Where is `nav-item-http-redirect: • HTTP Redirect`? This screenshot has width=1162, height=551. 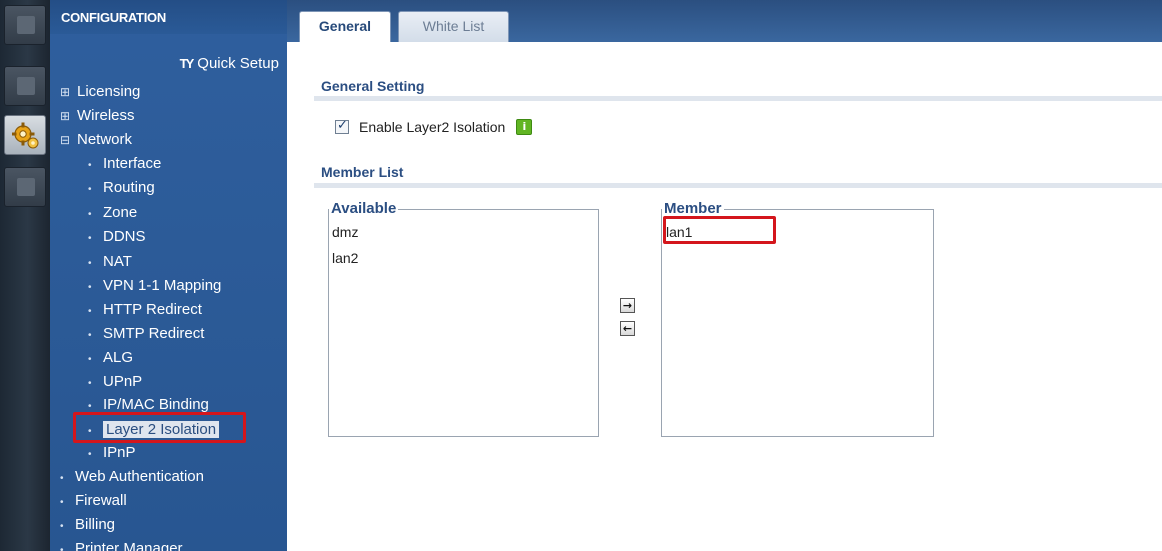 nav-item-http-redirect: • HTTP Redirect is located at coordinates (145, 311).